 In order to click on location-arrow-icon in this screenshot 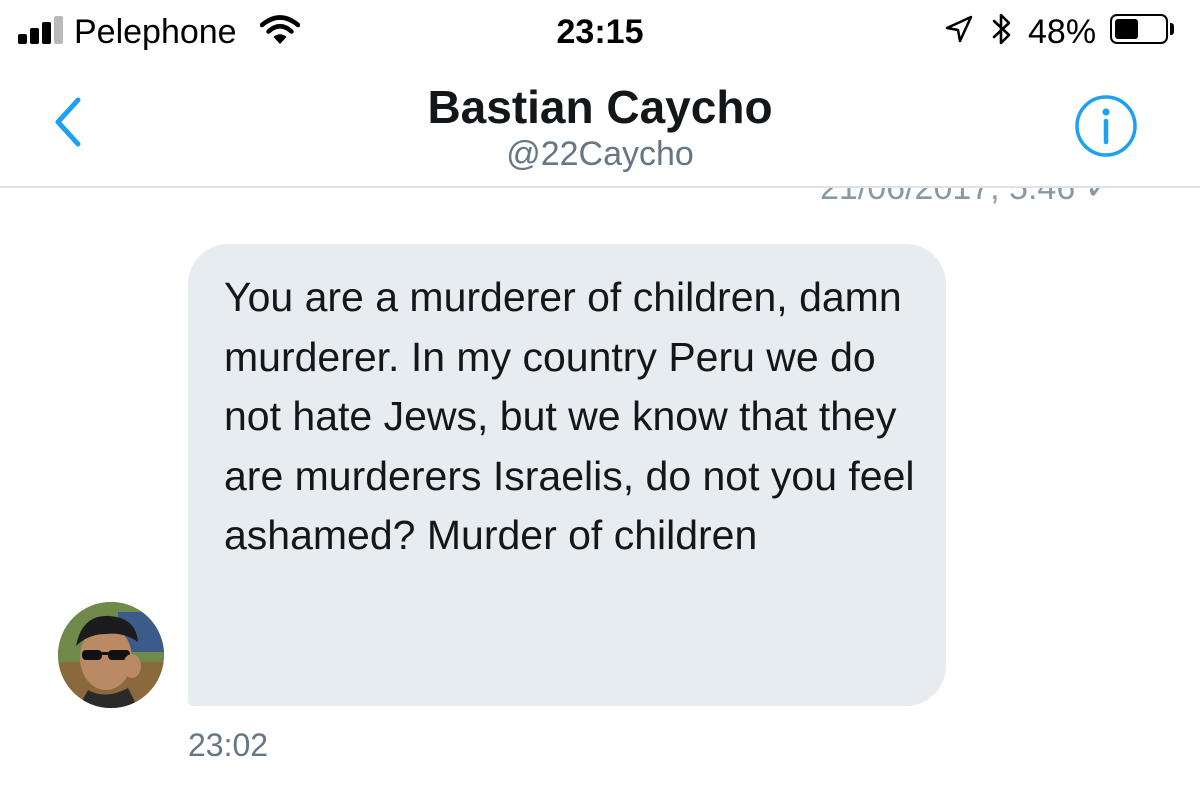, I will do `click(959, 31)`.